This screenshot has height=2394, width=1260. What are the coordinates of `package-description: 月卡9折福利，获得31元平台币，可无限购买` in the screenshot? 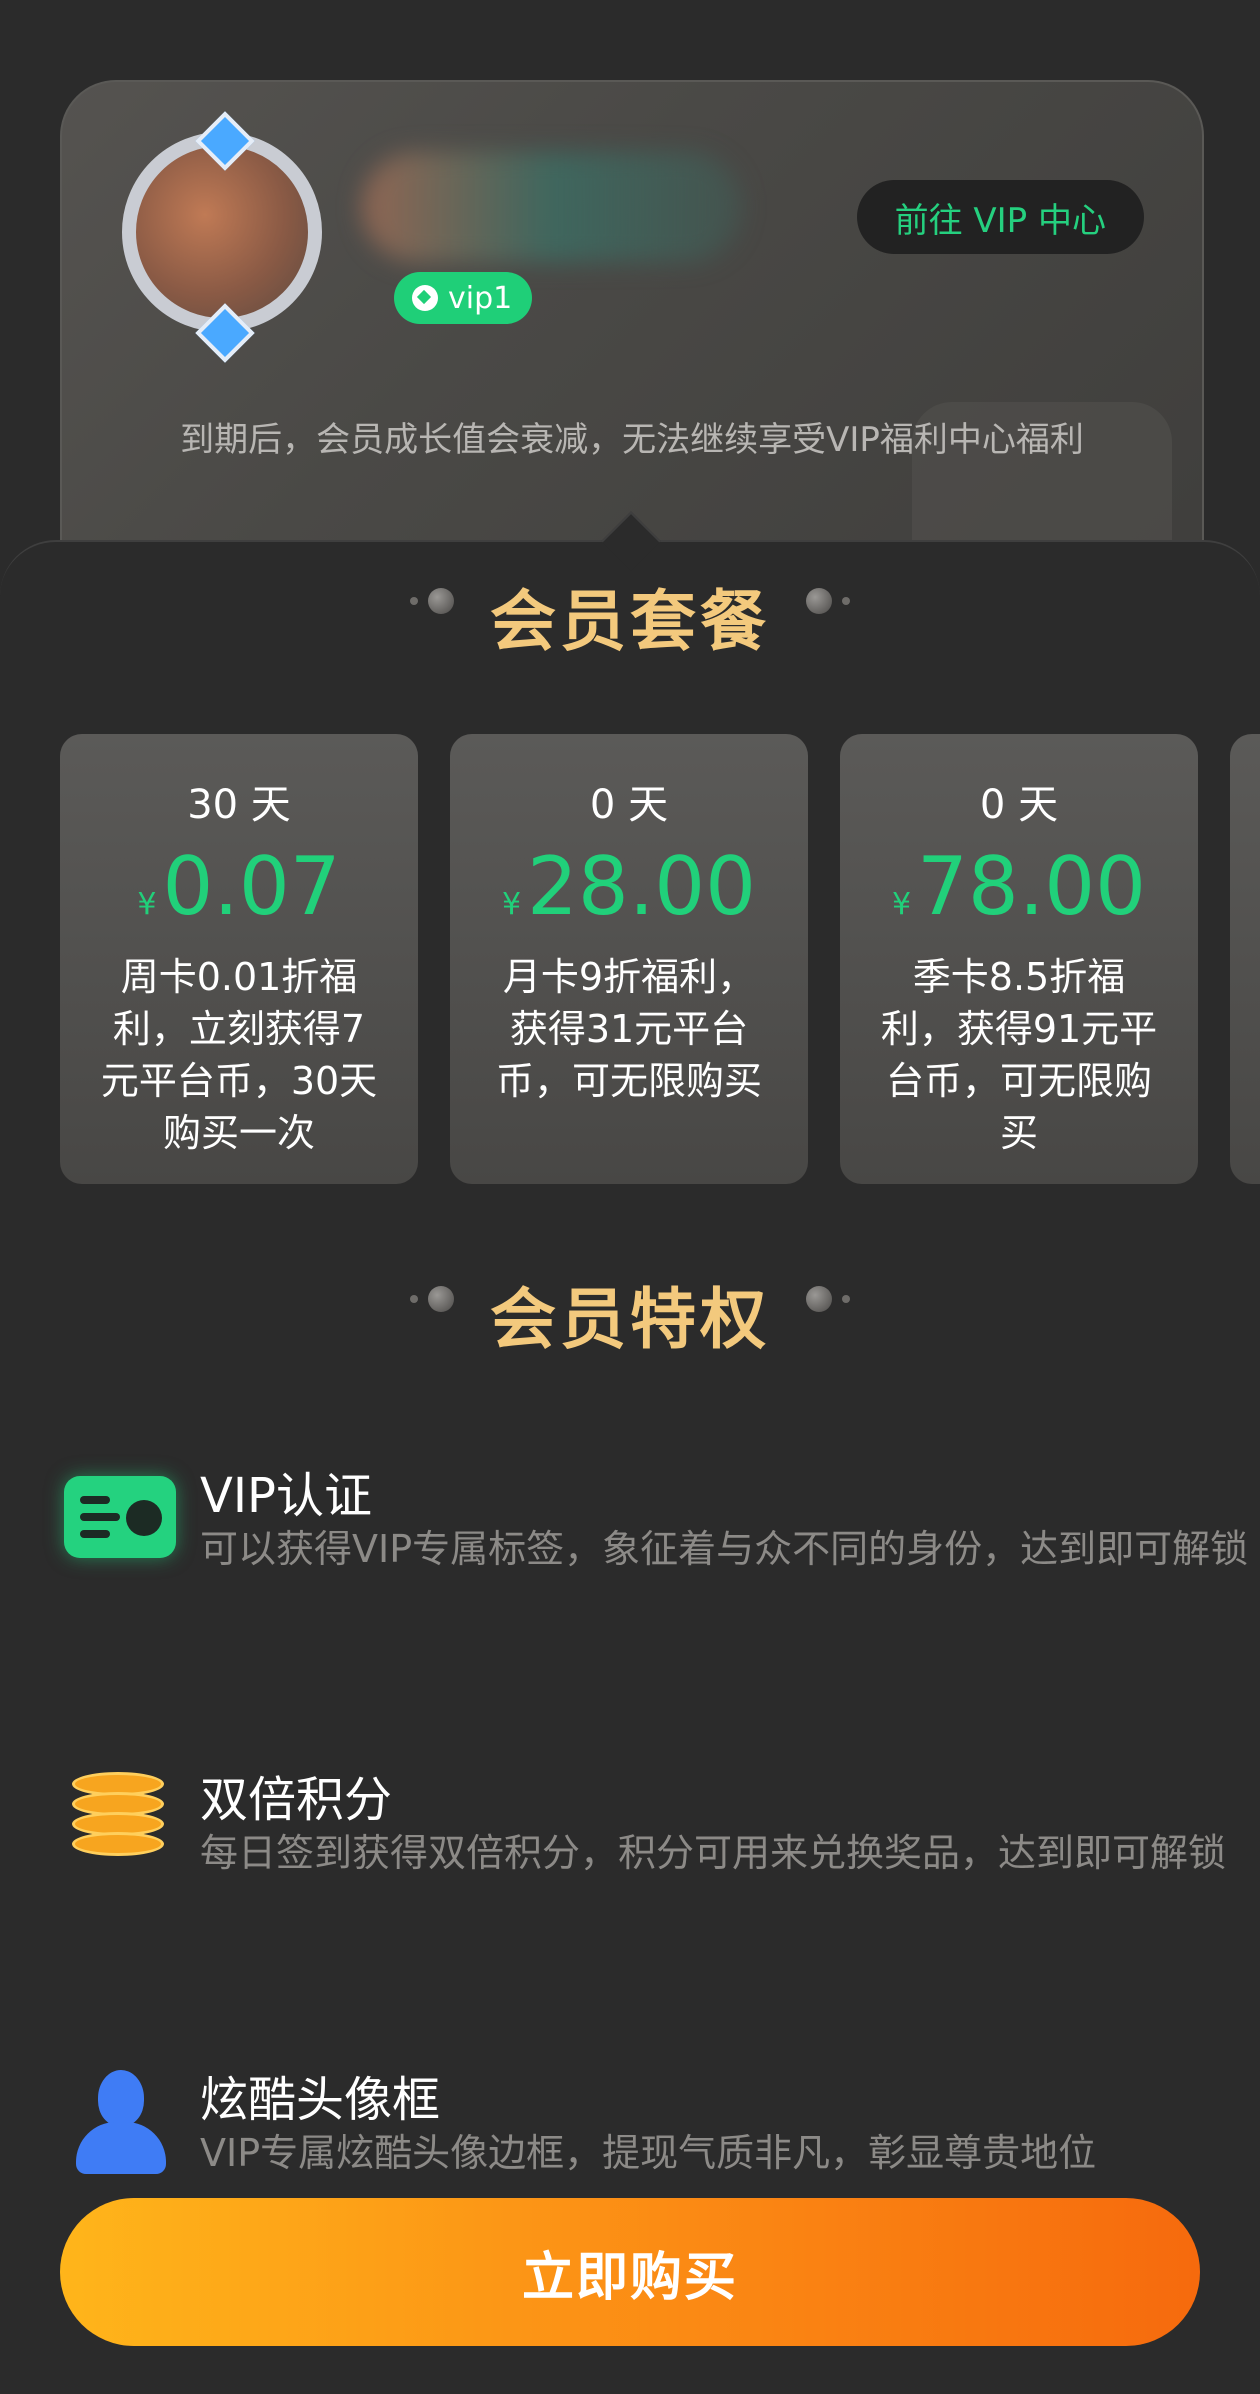 It's located at (628, 1029).